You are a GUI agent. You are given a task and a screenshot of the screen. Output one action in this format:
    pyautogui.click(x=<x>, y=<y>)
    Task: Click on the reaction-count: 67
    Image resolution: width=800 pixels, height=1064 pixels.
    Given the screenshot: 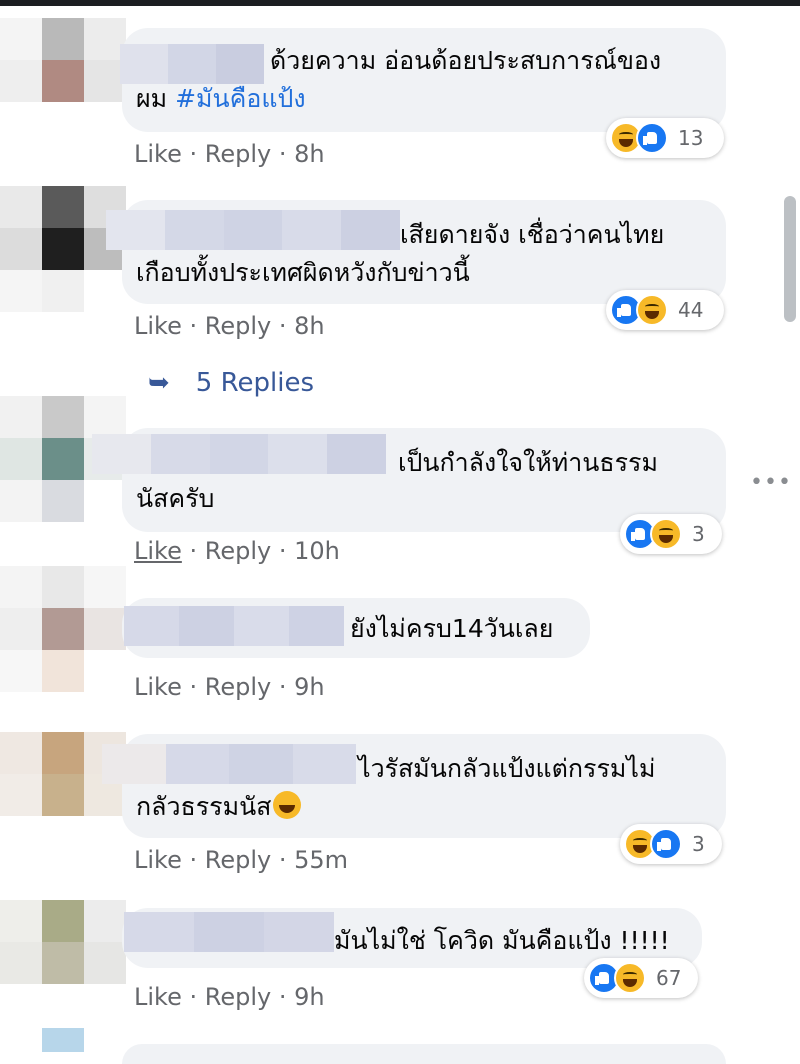 What is the action you would take?
    pyautogui.click(x=669, y=978)
    